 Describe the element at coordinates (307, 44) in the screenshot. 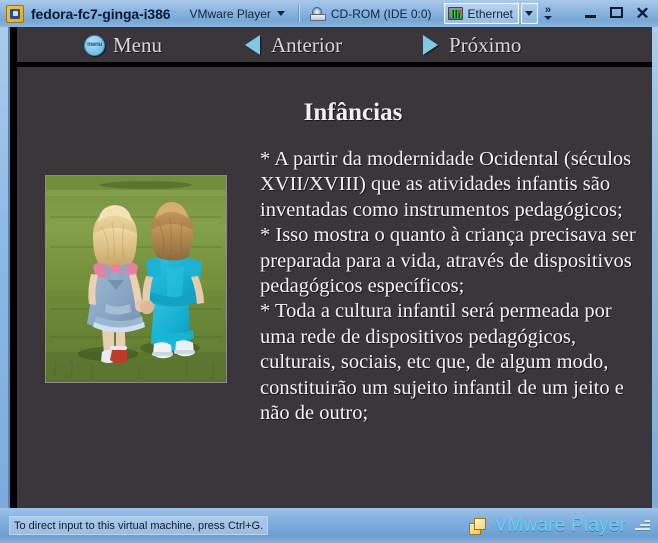

I see `previous-button-label: Anterior` at that location.